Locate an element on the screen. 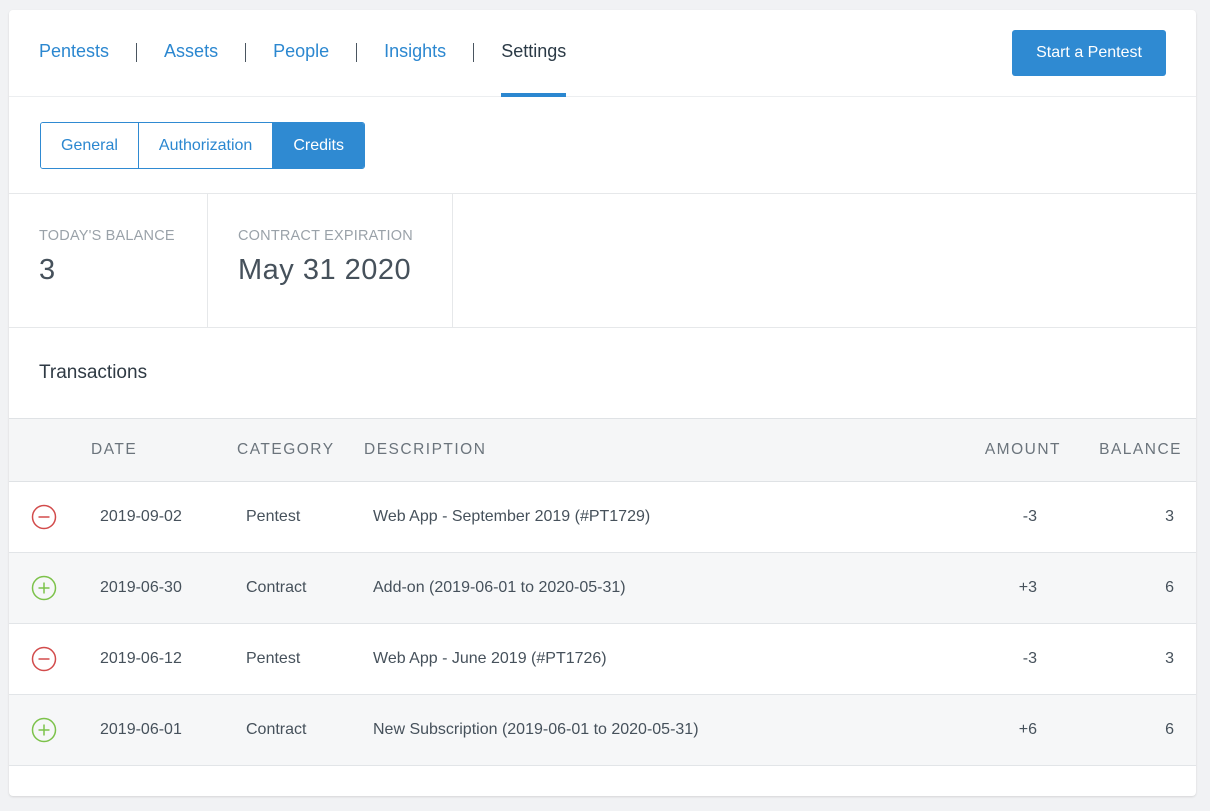  balance-value: 3 is located at coordinates (47, 270).